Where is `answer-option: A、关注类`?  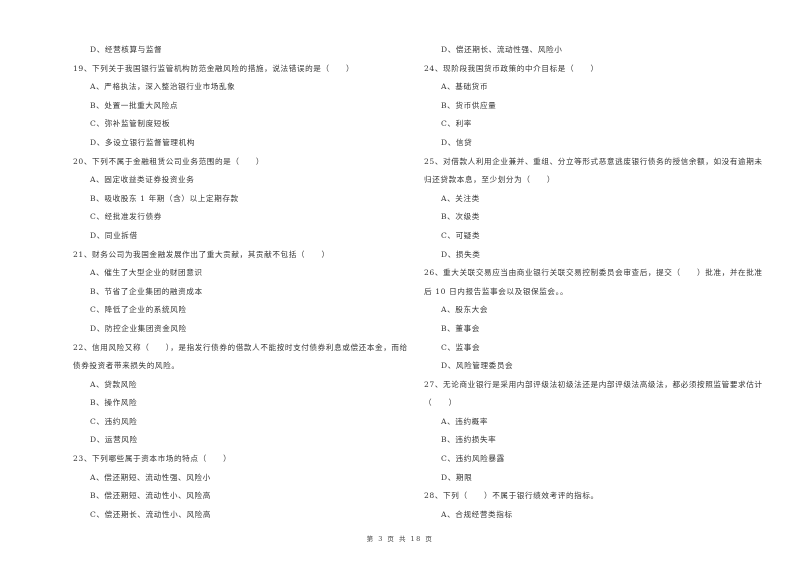
answer-option: A、关注类 is located at coordinates (460, 198).